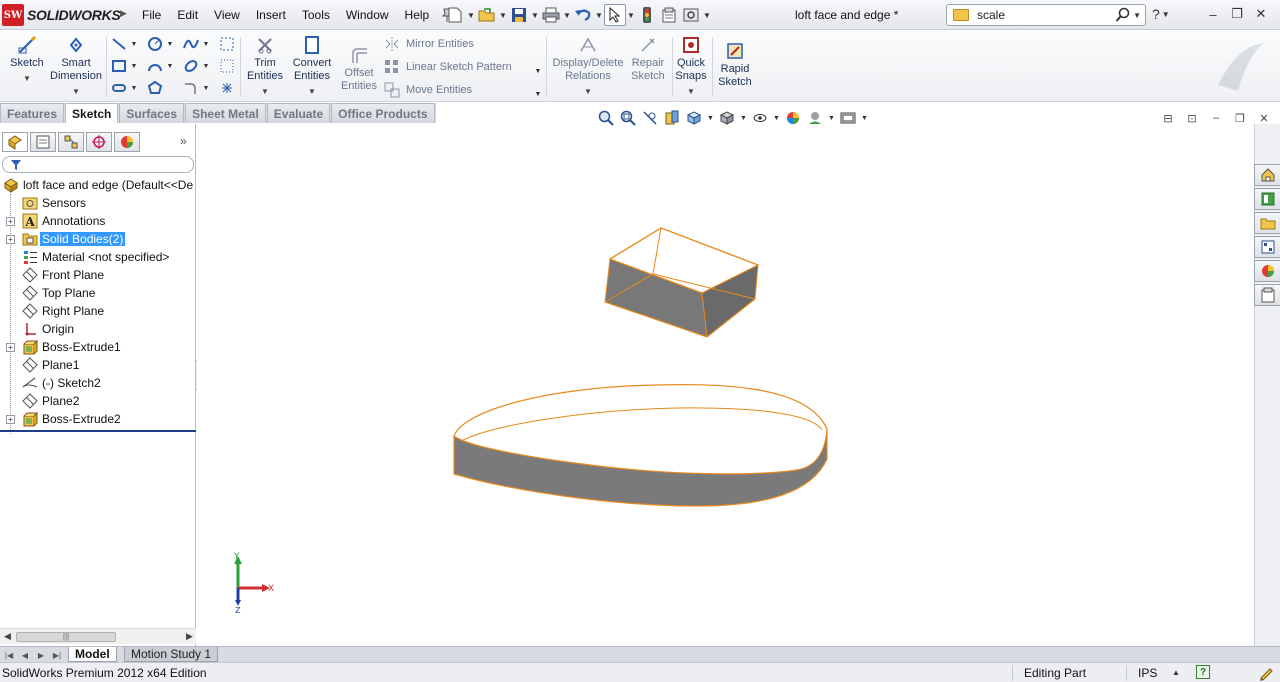  What do you see at coordinates (98, 239) in the screenshot?
I see `tree-item-solid-bodies: + Solid Bodies(2)` at bounding box center [98, 239].